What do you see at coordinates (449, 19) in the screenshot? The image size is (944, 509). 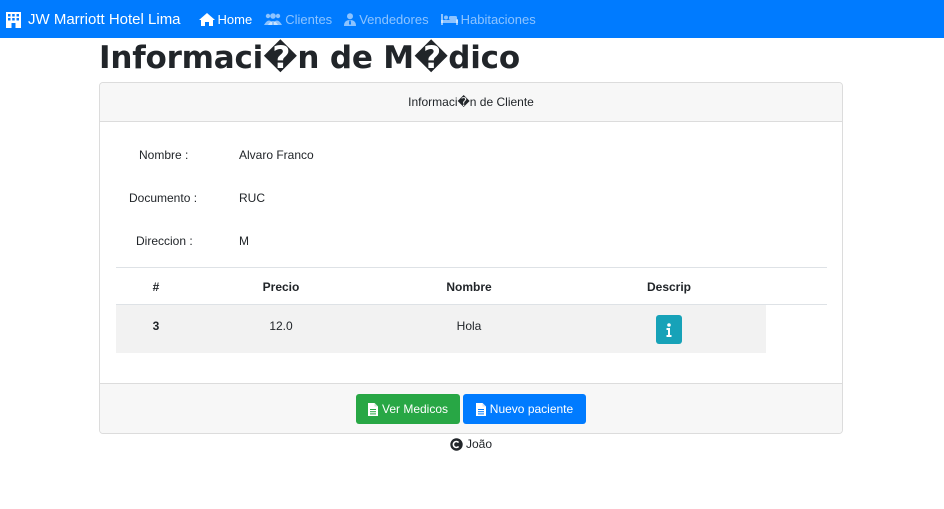 I see `bed-icon` at bounding box center [449, 19].